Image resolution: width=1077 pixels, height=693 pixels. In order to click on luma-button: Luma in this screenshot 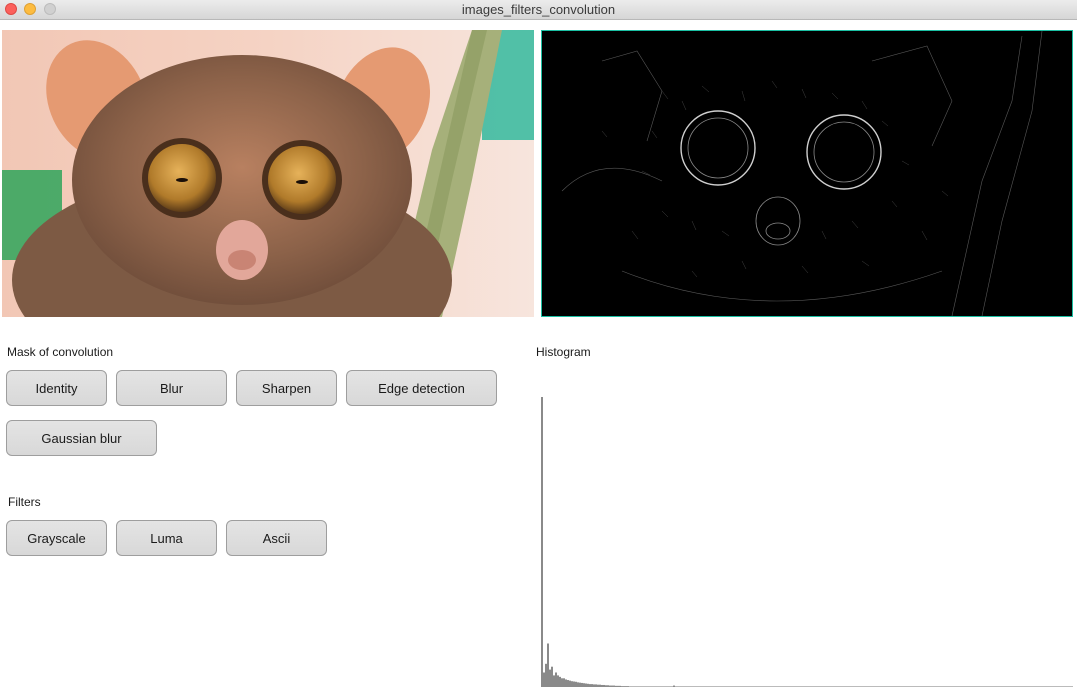, I will do `click(166, 538)`.